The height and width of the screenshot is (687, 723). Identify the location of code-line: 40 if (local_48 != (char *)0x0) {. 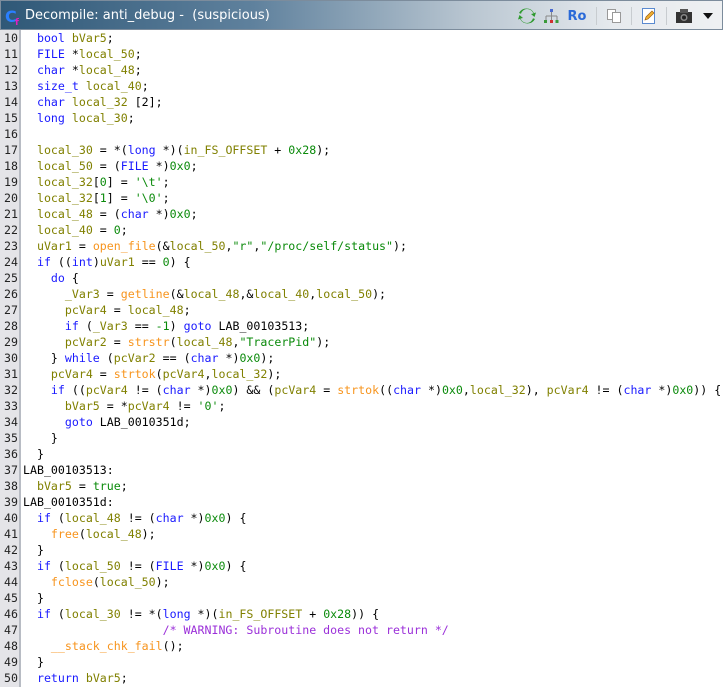
(361, 518).